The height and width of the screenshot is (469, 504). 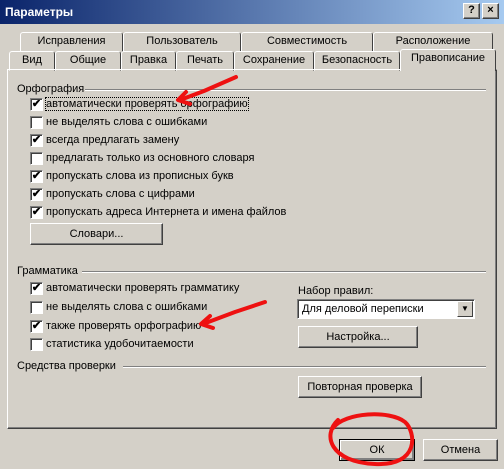 I want to click on title-bar: Параметры, so click(x=252, y=12).